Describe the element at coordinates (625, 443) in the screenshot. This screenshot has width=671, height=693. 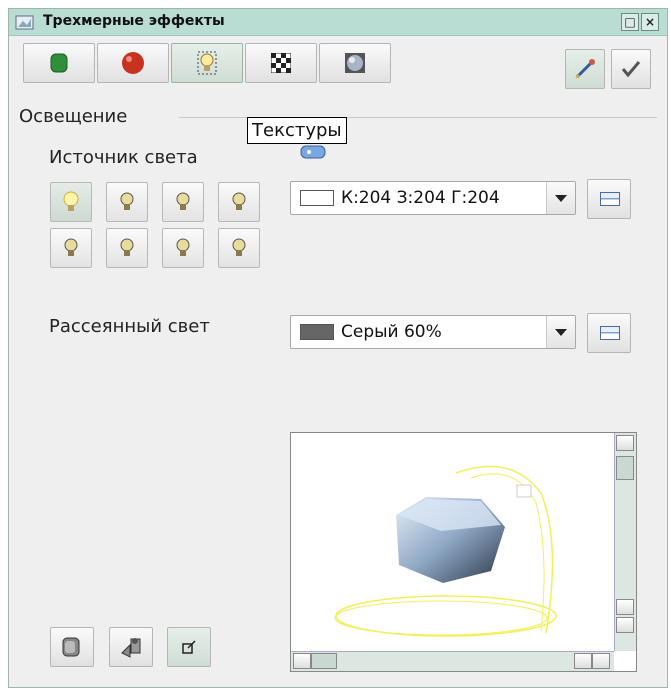
I see `scroll-up-button` at that location.